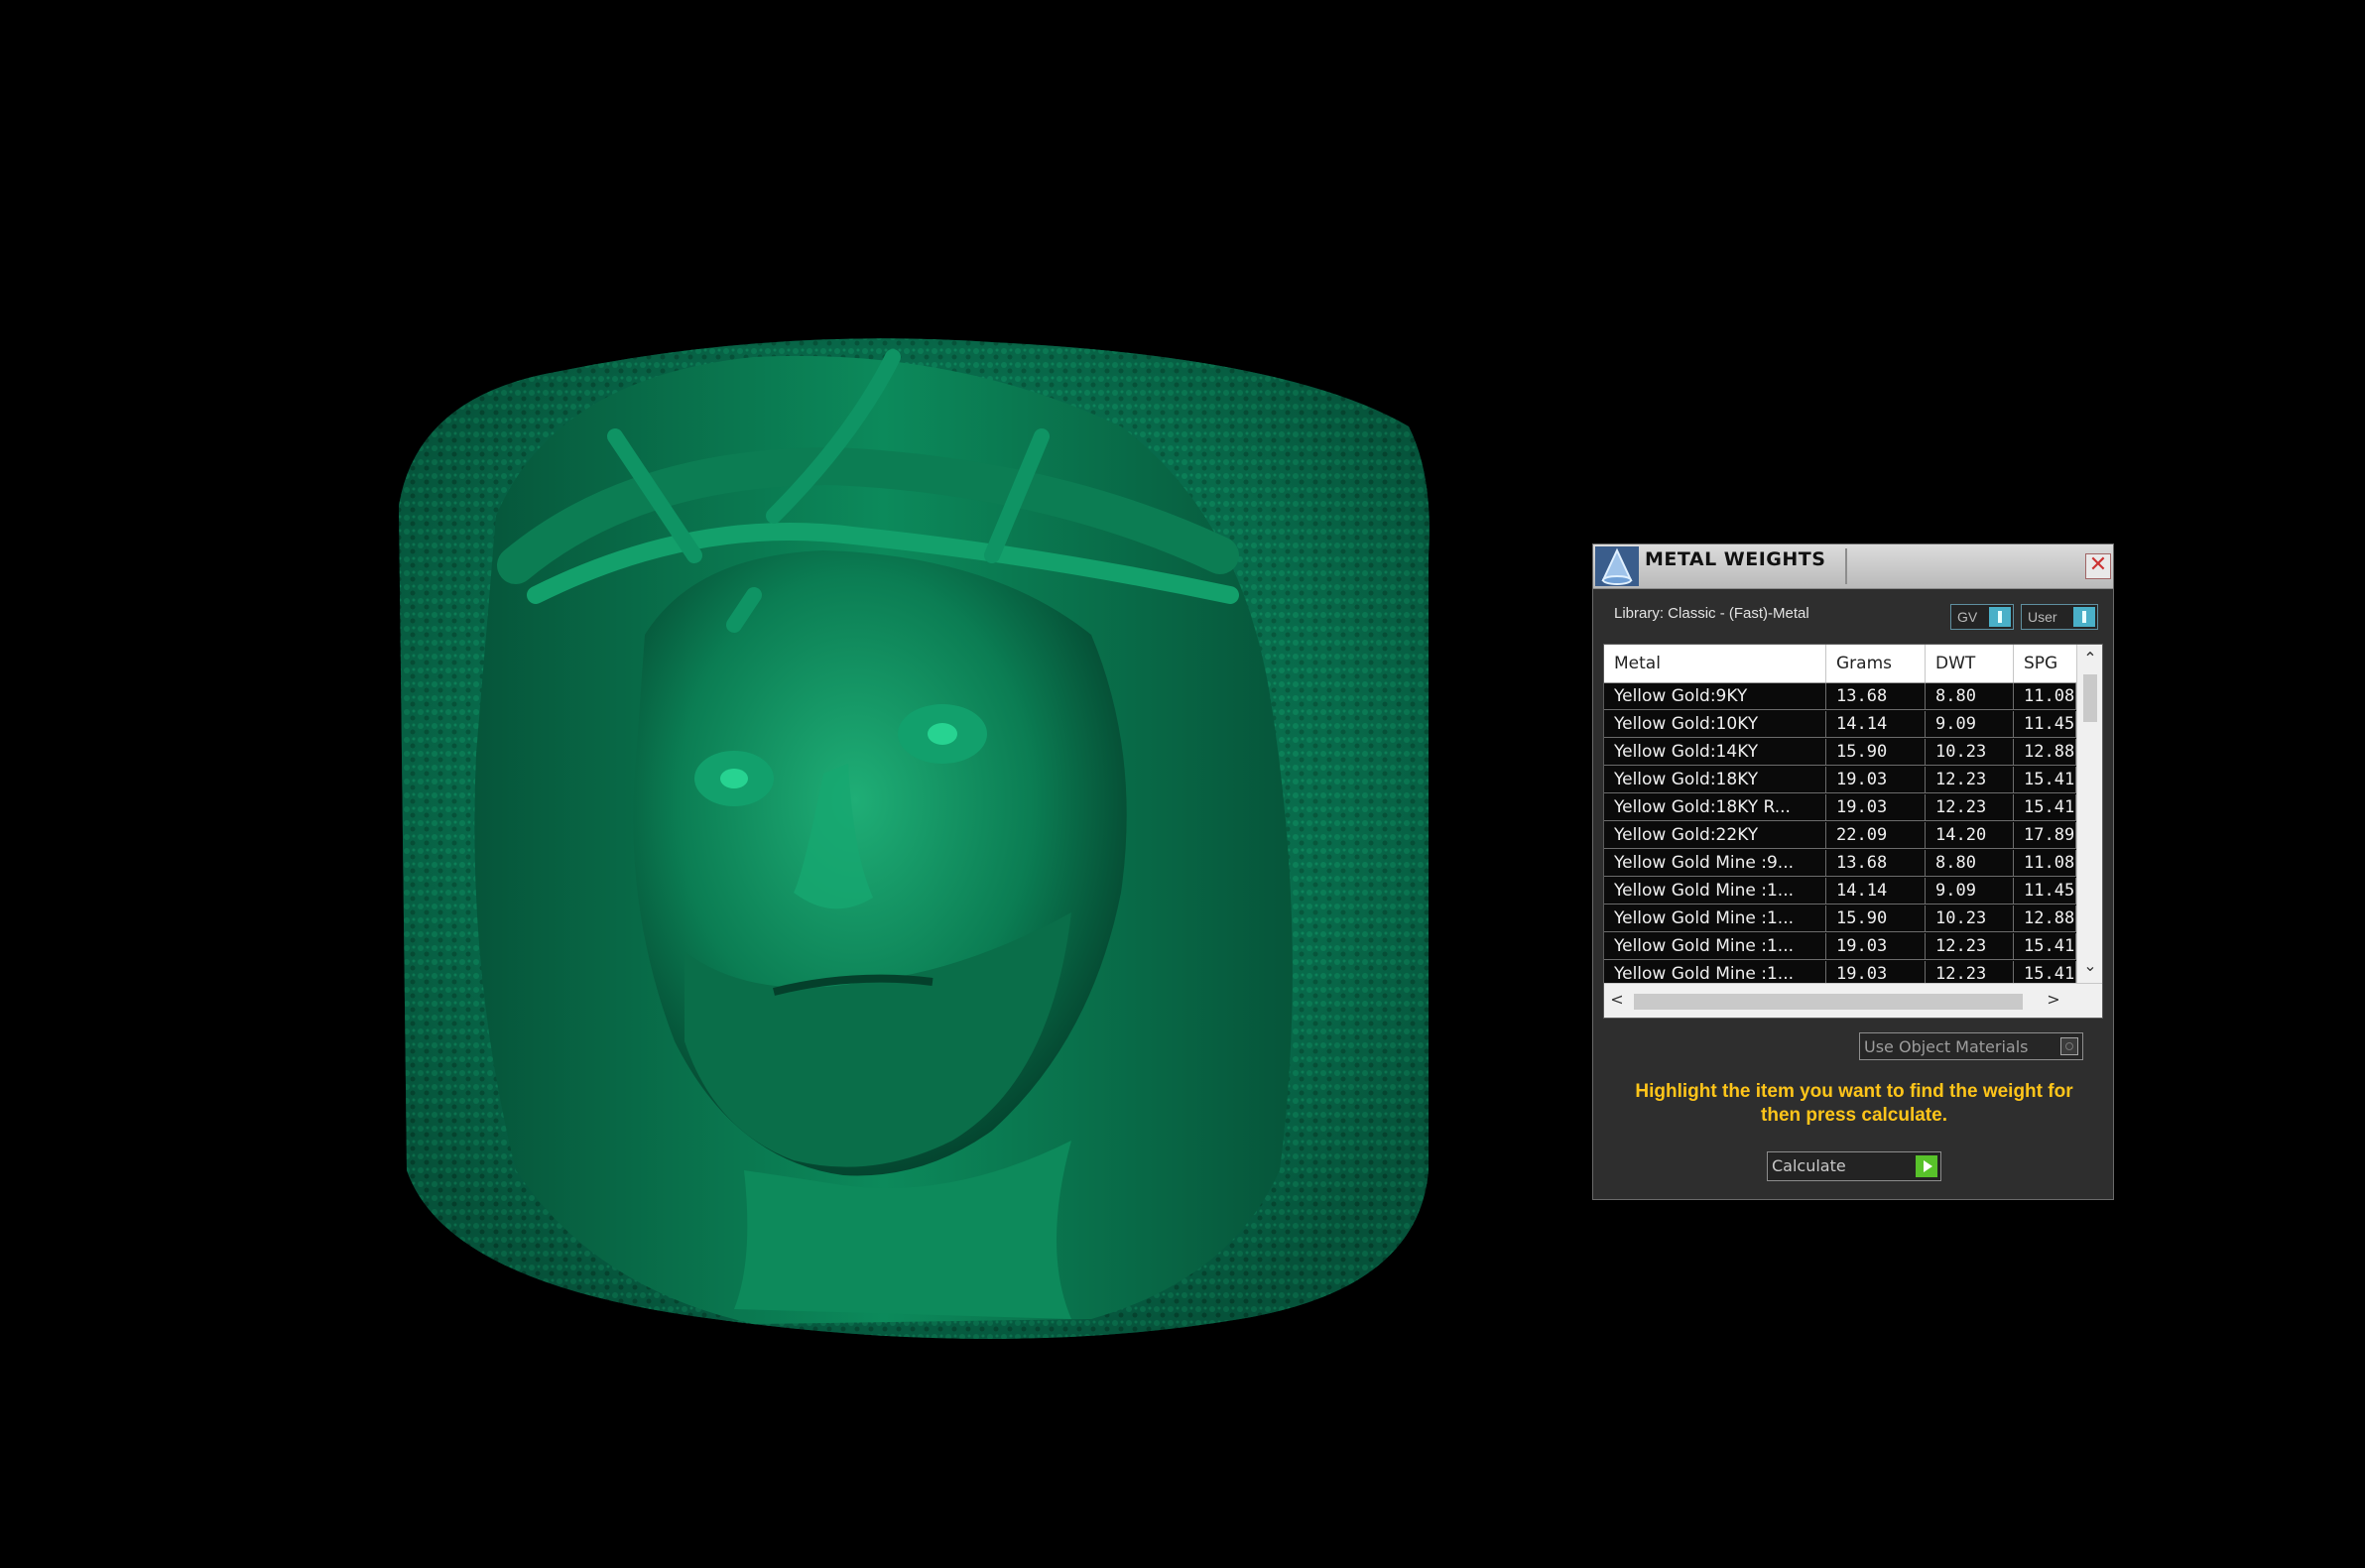  Describe the element at coordinates (1876, 663) in the screenshot. I see `column-header-grams: Grams` at that location.